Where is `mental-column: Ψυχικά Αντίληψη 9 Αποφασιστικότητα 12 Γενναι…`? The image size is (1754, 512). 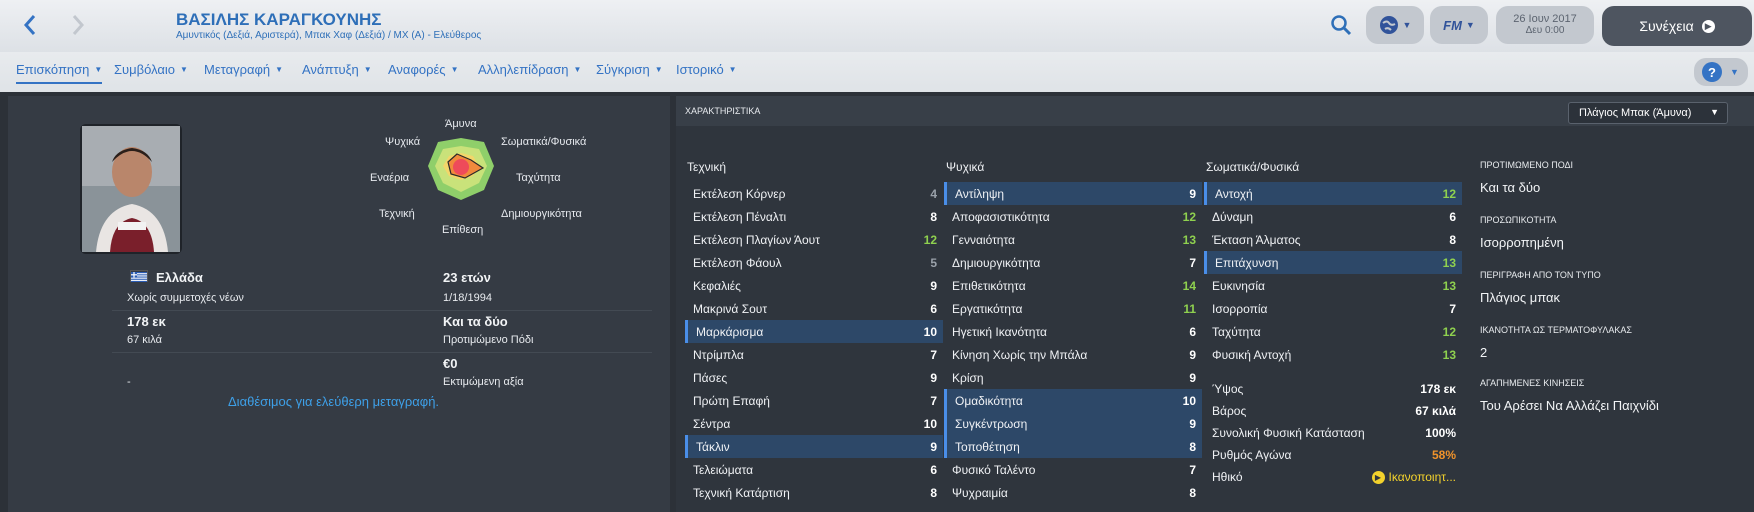 mental-column: Ψυχικά Αντίληψη 9 Αποφασιστικότητα 12 Γενναι… is located at coordinates (1073, 332).